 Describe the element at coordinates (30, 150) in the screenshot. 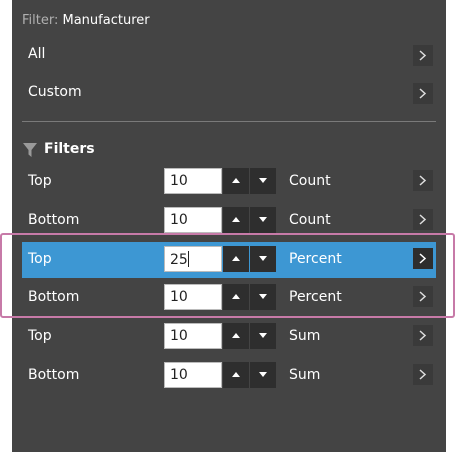

I see `funnel-icon` at that location.